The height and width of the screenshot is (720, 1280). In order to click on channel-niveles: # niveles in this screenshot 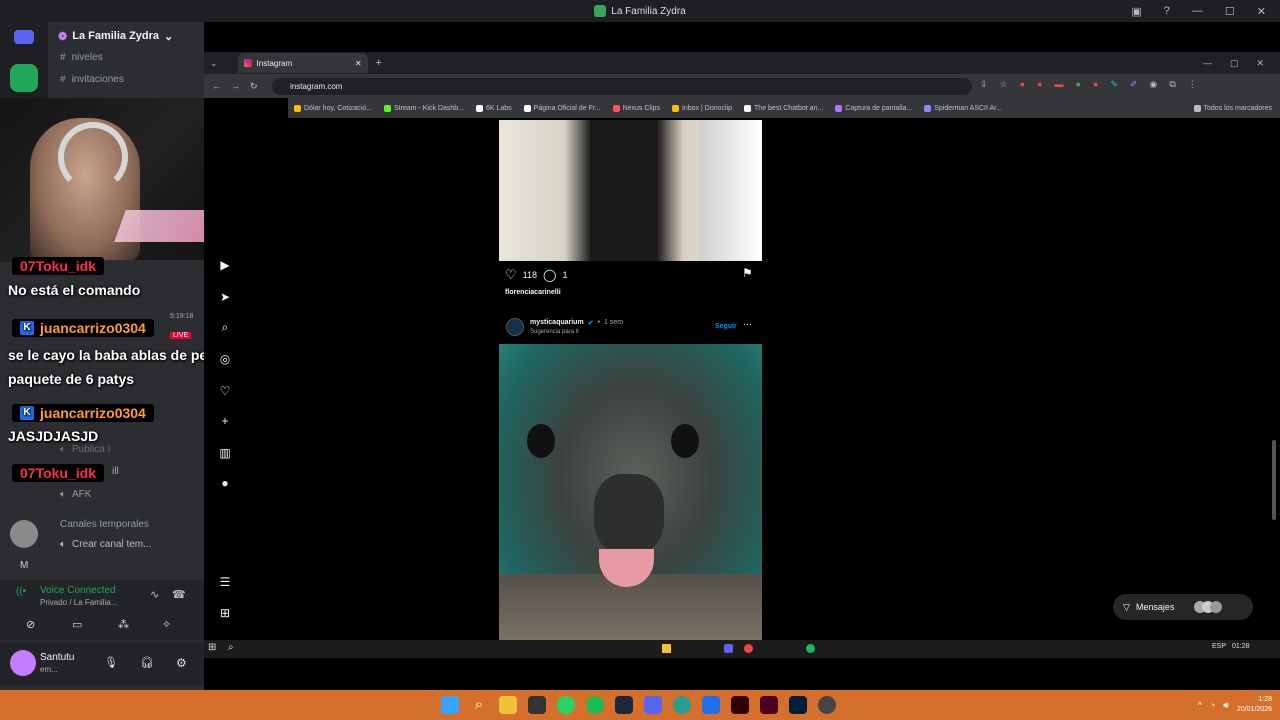, I will do `click(126, 57)`.